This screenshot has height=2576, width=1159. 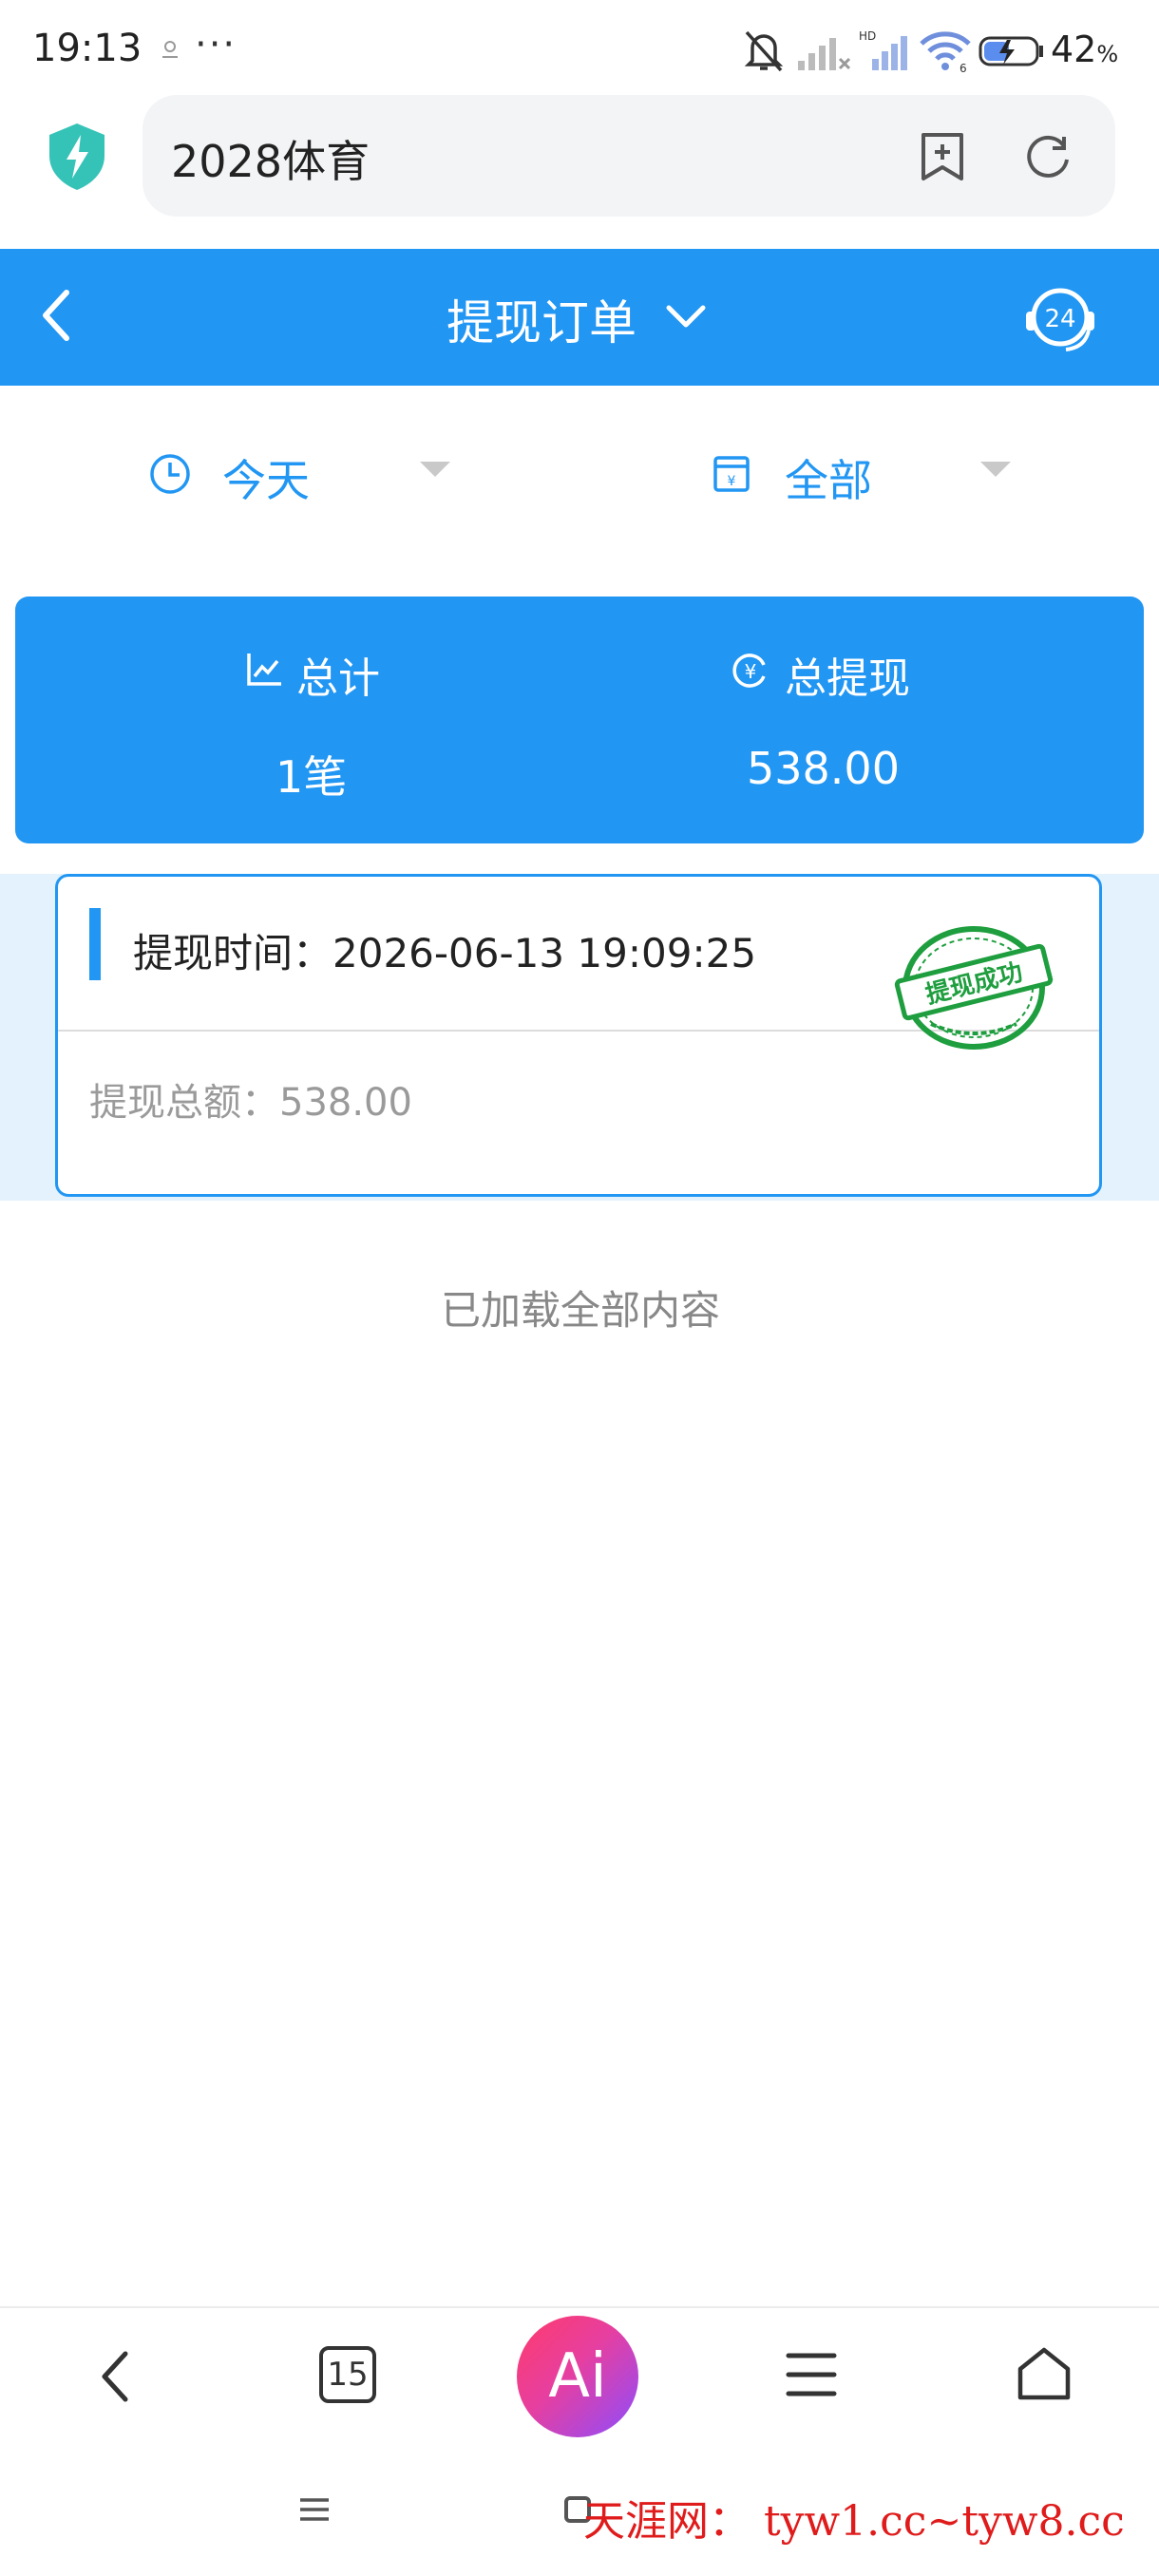 What do you see at coordinates (116, 2376) in the screenshot?
I see `nav-back-icon` at bounding box center [116, 2376].